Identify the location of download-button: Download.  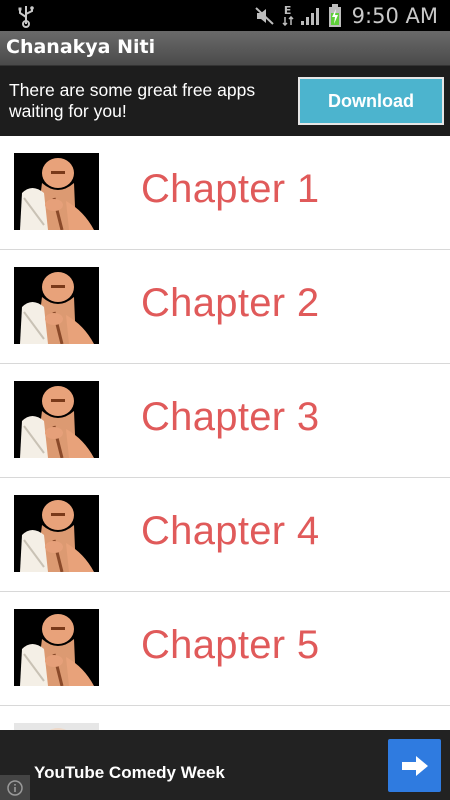
(371, 101).